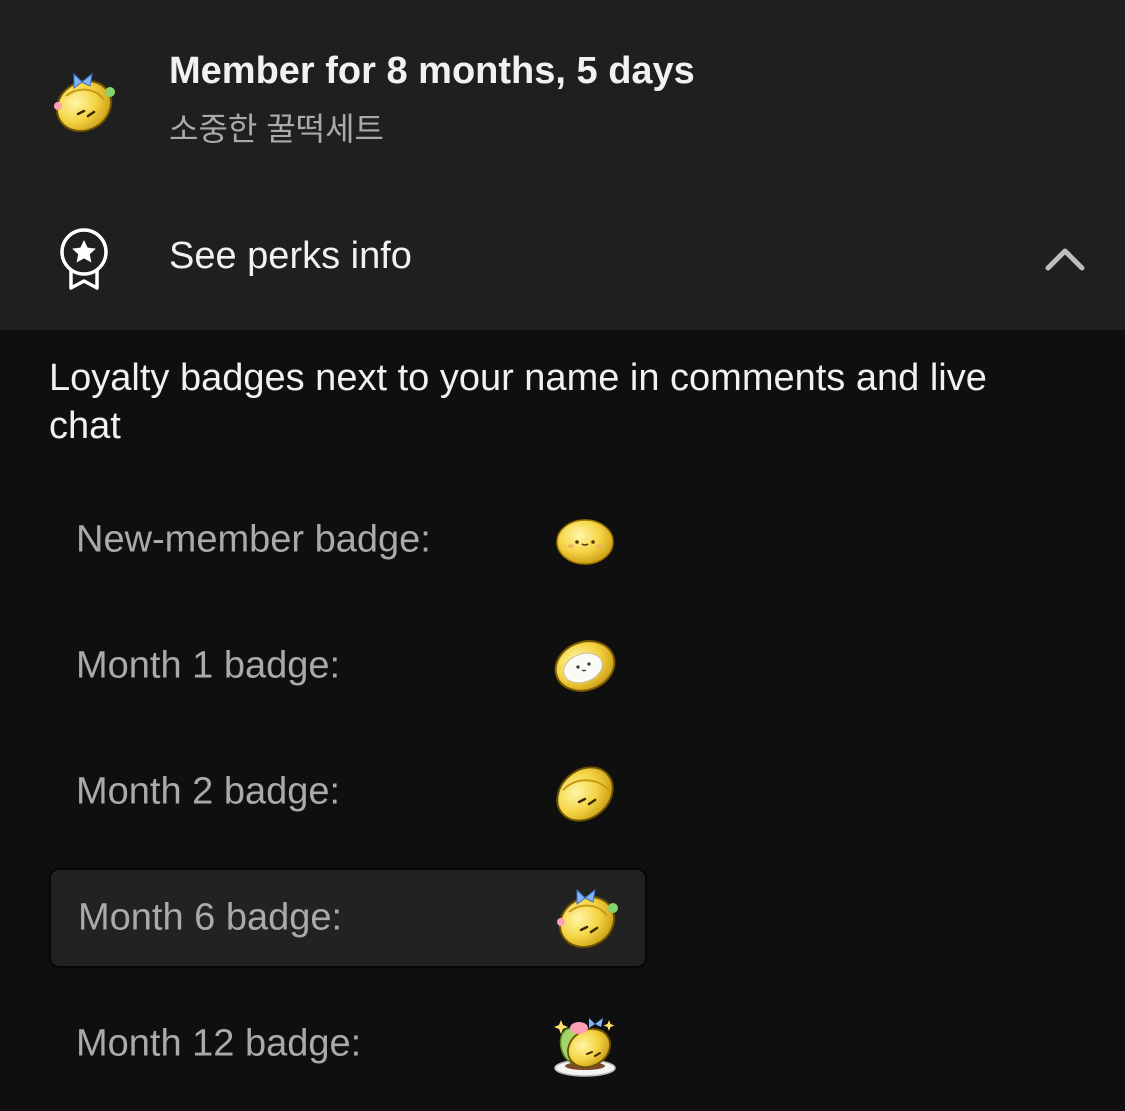 This screenshot has width=1125, height=1111. I want to click on see-perks-label: See perks info, so click(290, 256).